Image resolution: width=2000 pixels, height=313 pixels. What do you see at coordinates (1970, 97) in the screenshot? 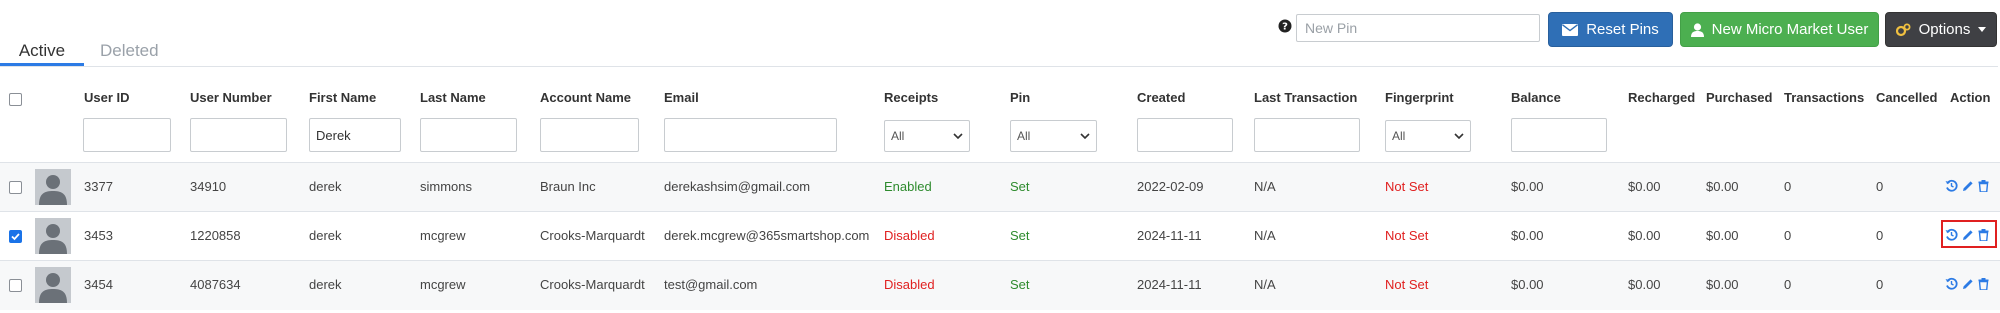
I see `header-action: Action` at bounding box center [1970, 97].